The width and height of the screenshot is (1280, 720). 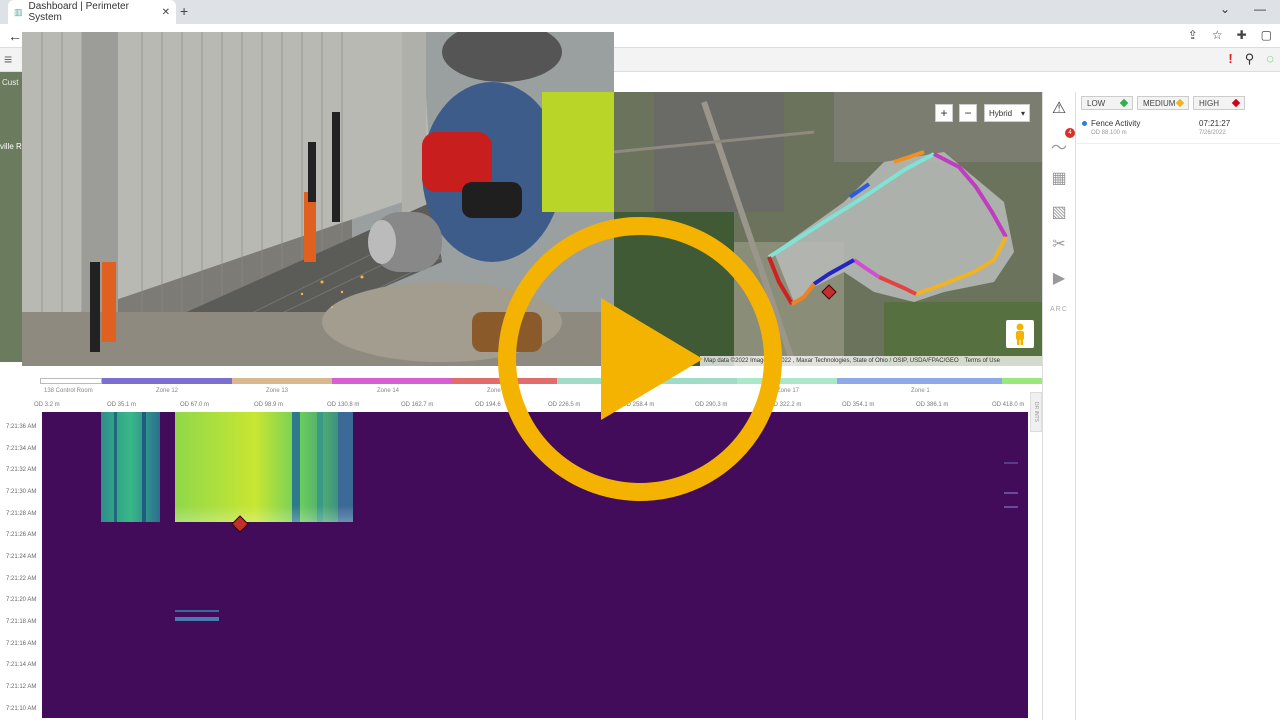 I want to click on zoom-in-button: +, so click(x=944, y=113).